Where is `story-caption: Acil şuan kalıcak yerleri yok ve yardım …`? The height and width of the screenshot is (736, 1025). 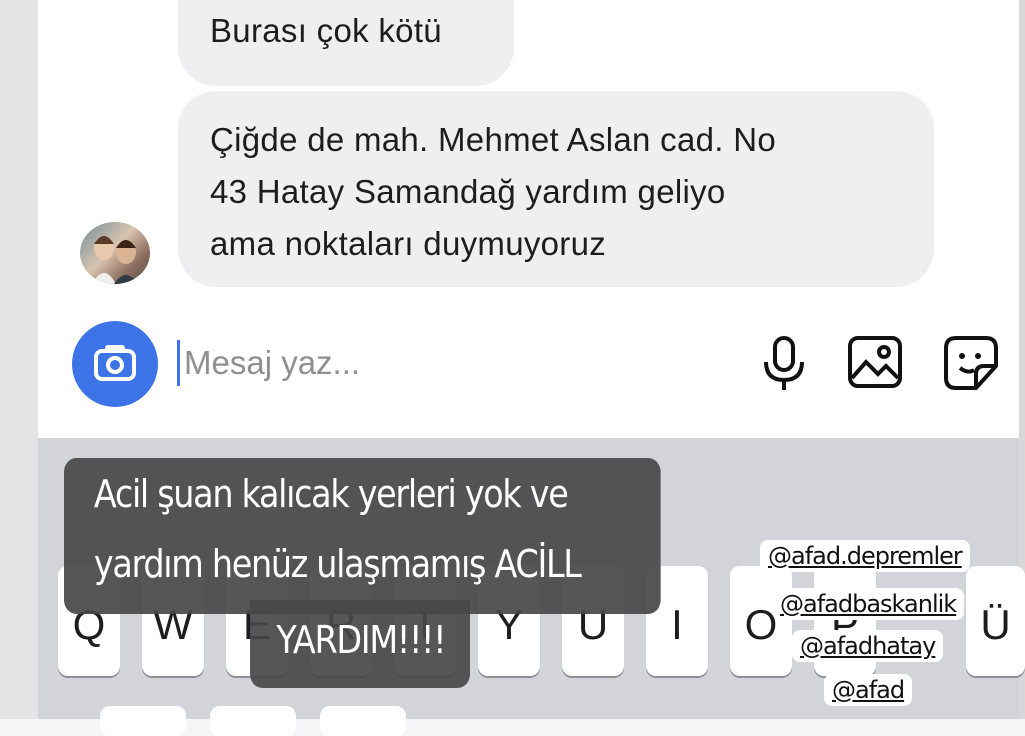
story-caption: Acil şuan kalıcak yerleri yok ve yardım … is located at coordinates (362, 536).